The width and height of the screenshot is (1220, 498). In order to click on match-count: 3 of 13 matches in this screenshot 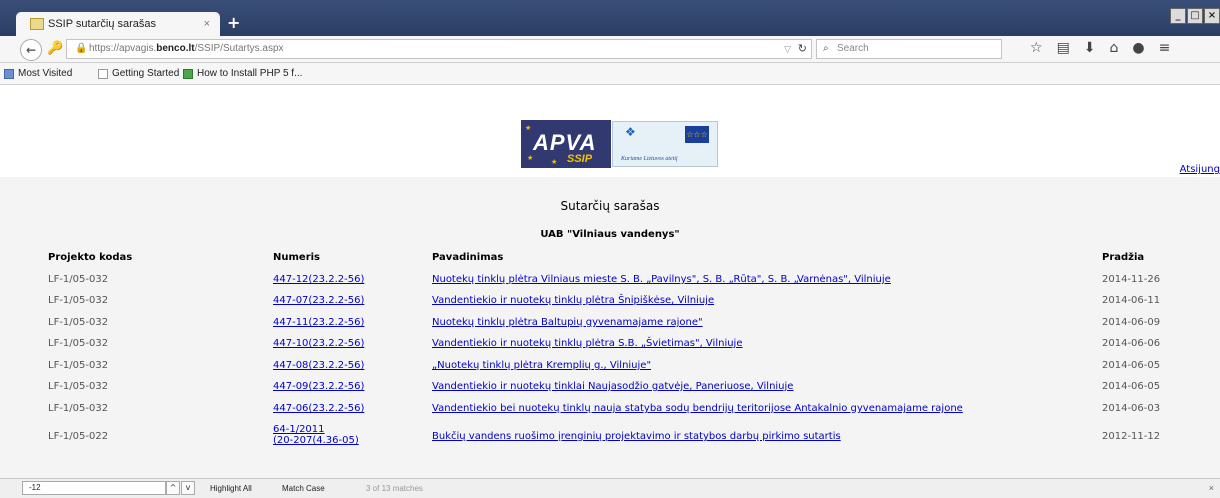, I will do `click(394, 488)`.